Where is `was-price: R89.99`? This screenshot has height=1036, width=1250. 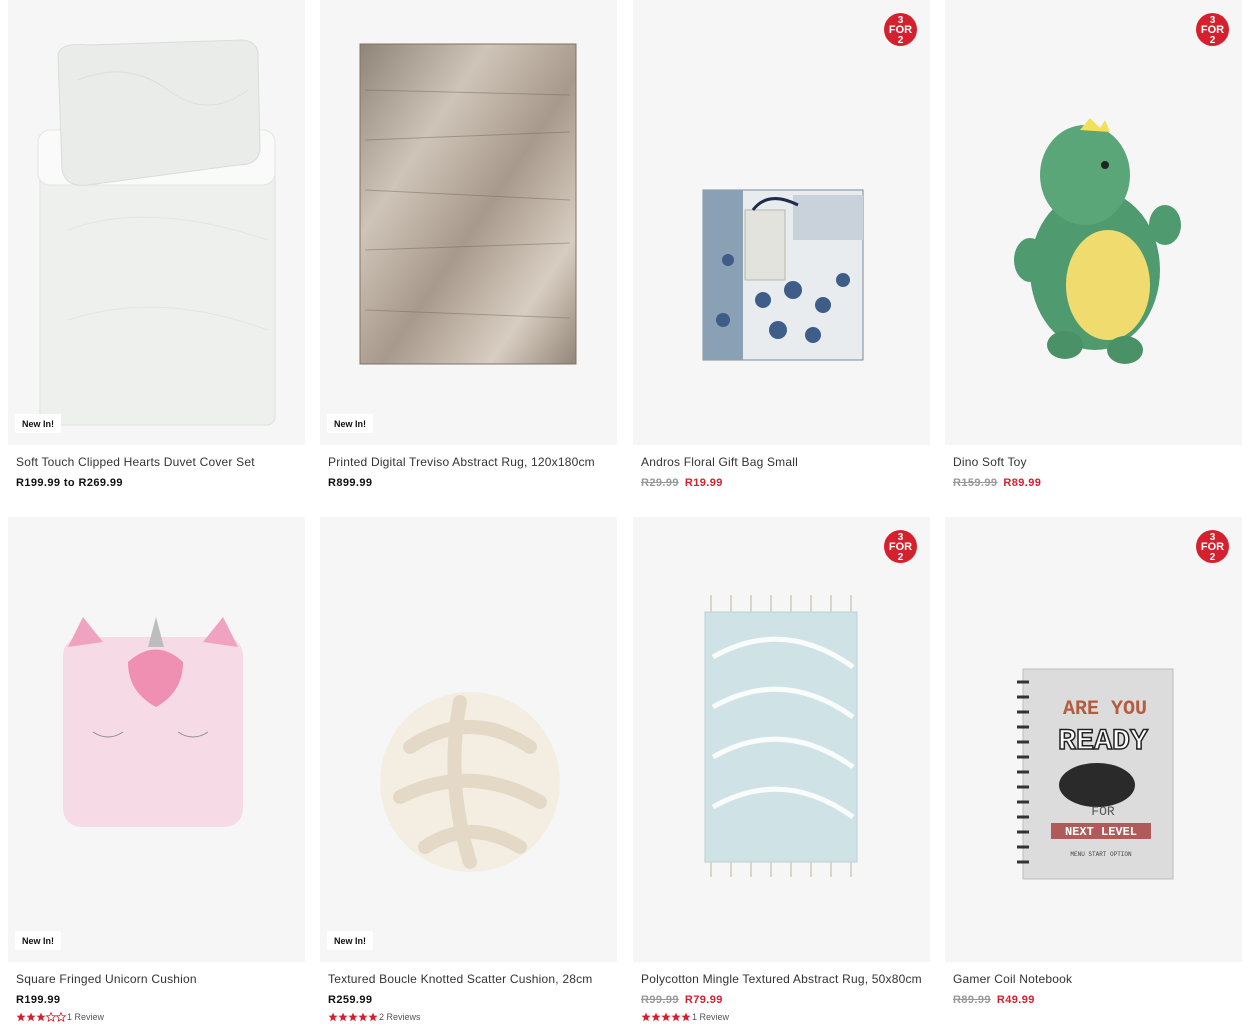
was-price: R89.99 is located at coordinates (972, 1000).